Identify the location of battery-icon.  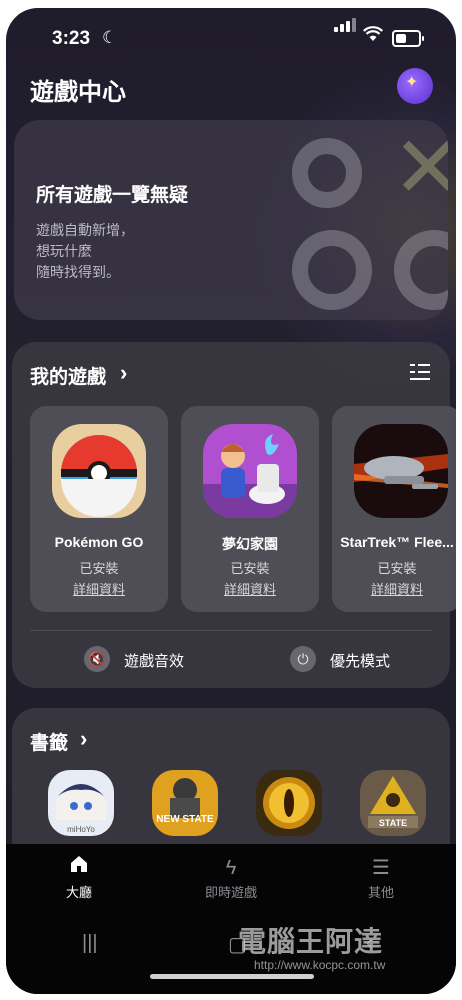
(408, 38).